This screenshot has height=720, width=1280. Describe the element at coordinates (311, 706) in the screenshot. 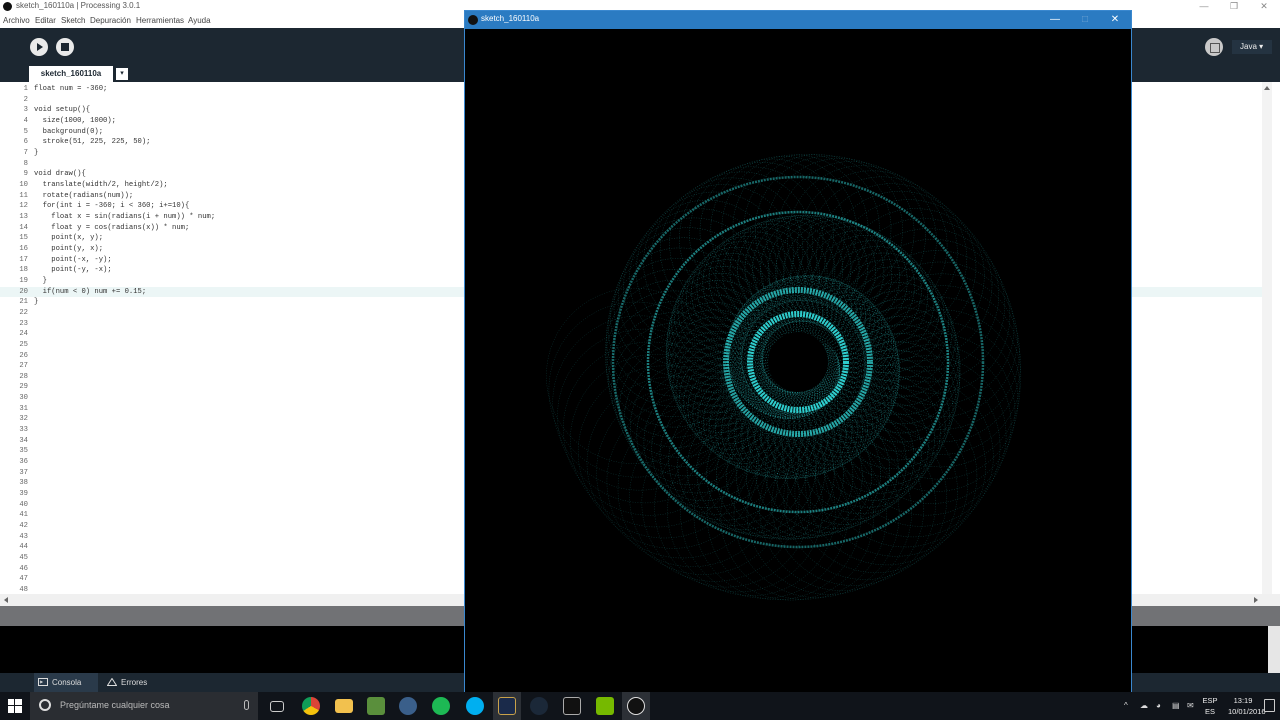

I see `chrome-icon` at that location.